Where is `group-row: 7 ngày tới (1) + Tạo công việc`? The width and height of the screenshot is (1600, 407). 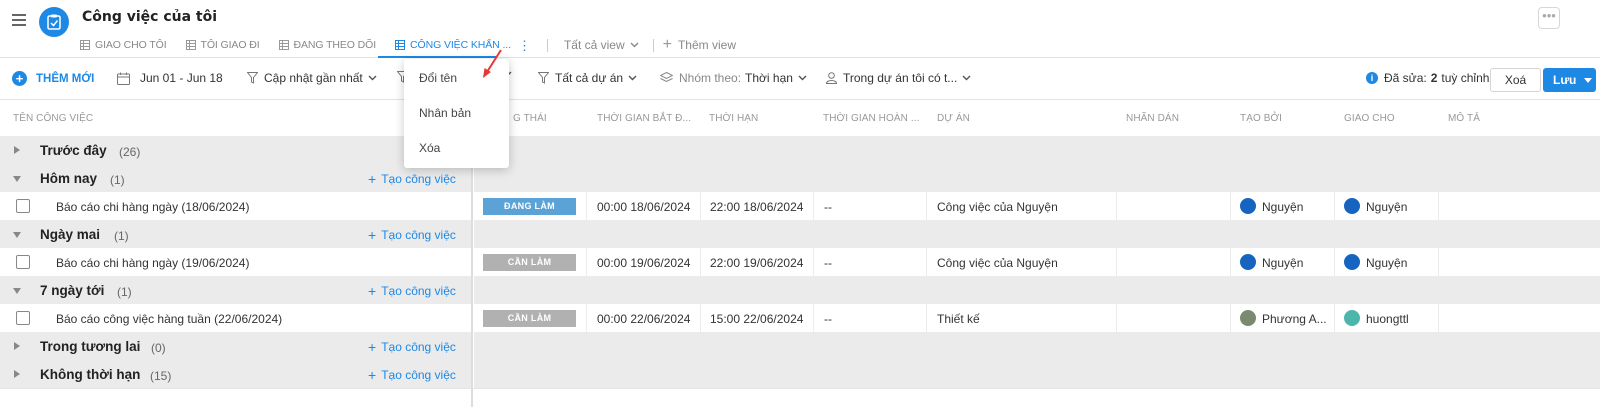
group-row: 7 ngày tới (1) + Tạo công việc is located at coordinates (800, 290).